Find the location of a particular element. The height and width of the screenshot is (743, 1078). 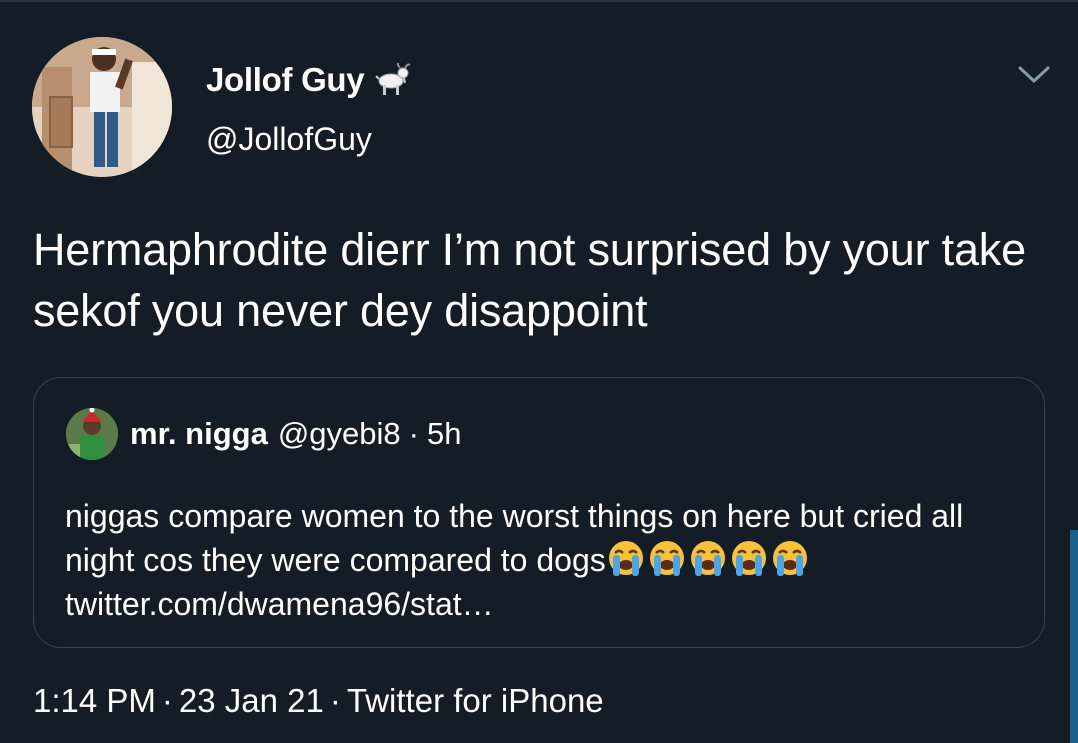

quoted-avatar-photo is located at coordinates (92, 434).